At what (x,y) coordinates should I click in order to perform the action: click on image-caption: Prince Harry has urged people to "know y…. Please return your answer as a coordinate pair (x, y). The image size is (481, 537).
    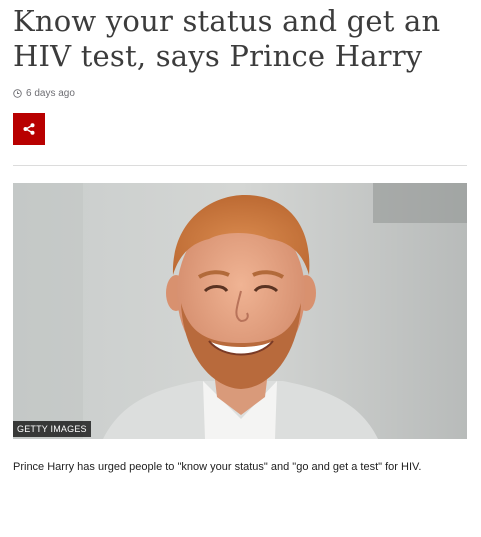
    Looking at the image, I should click on (217, 467).